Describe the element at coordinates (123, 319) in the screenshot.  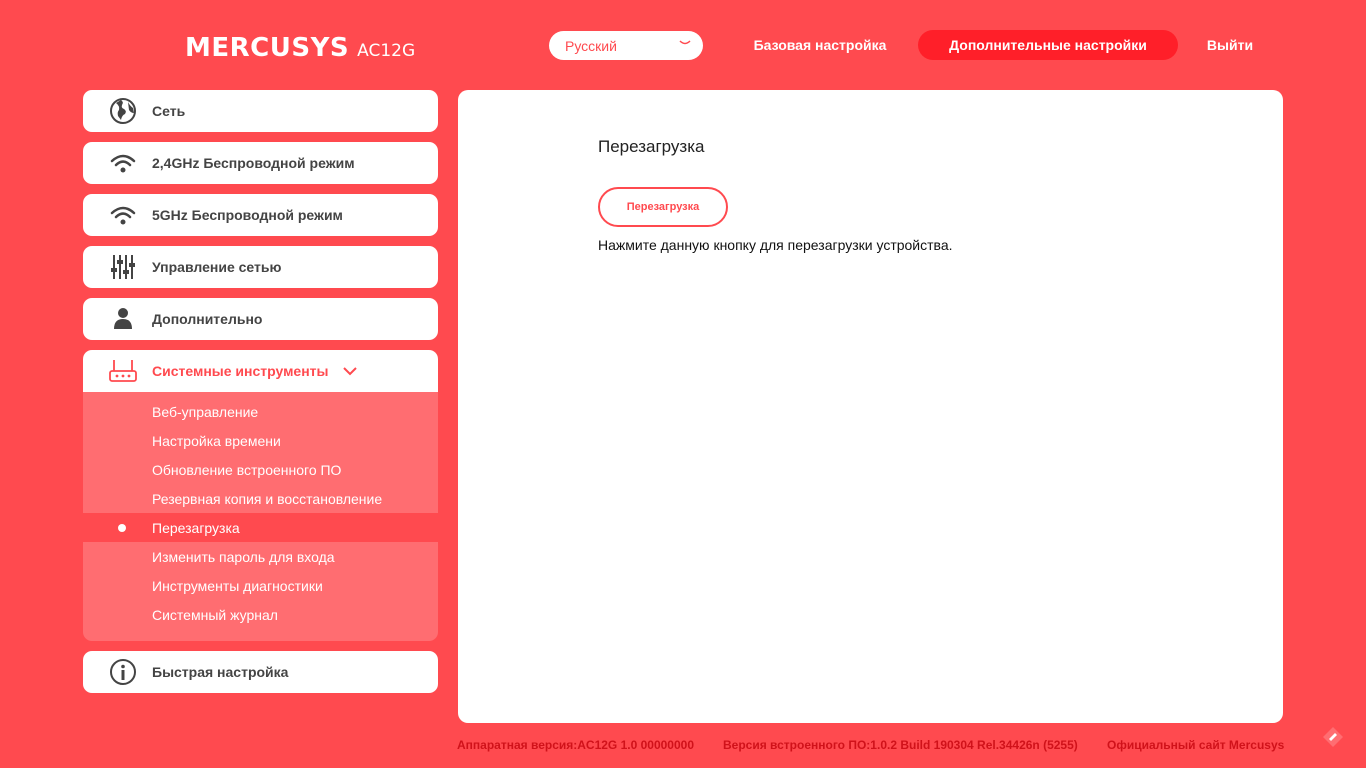
I see `user-icon` at that location.